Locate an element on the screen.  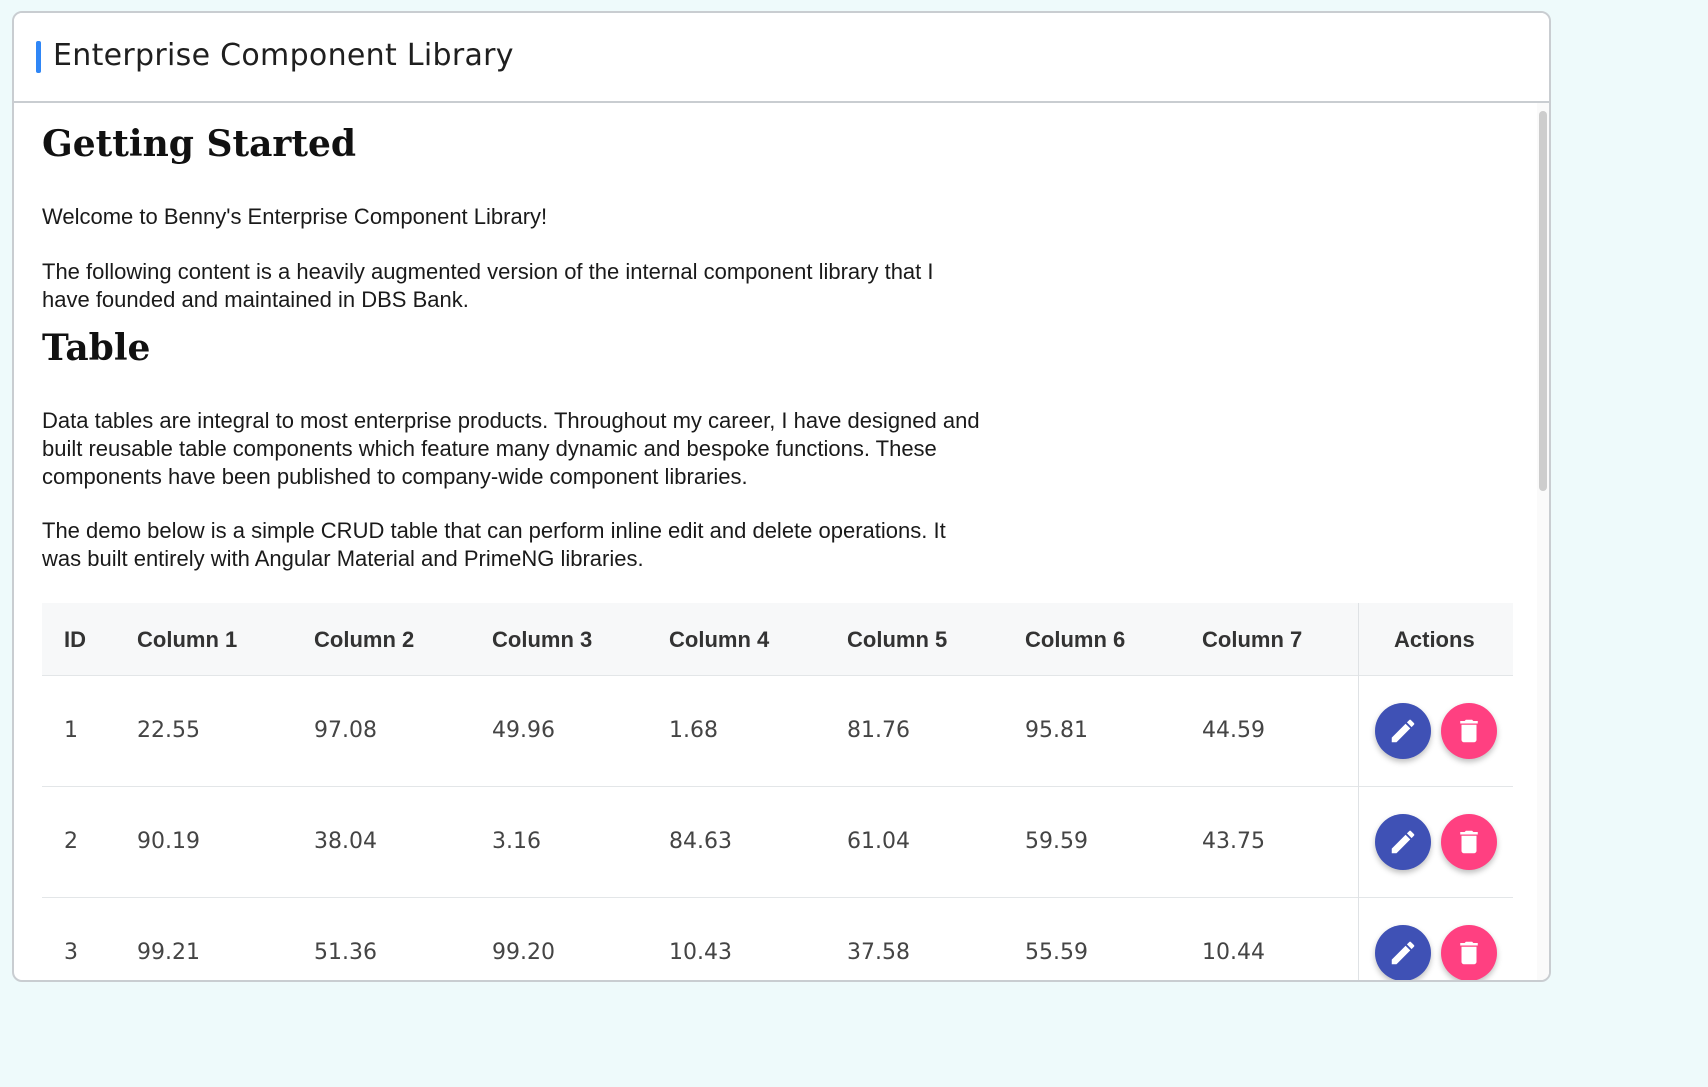
cell-column-7: 44.59 is located at coordinates (1233, 730).